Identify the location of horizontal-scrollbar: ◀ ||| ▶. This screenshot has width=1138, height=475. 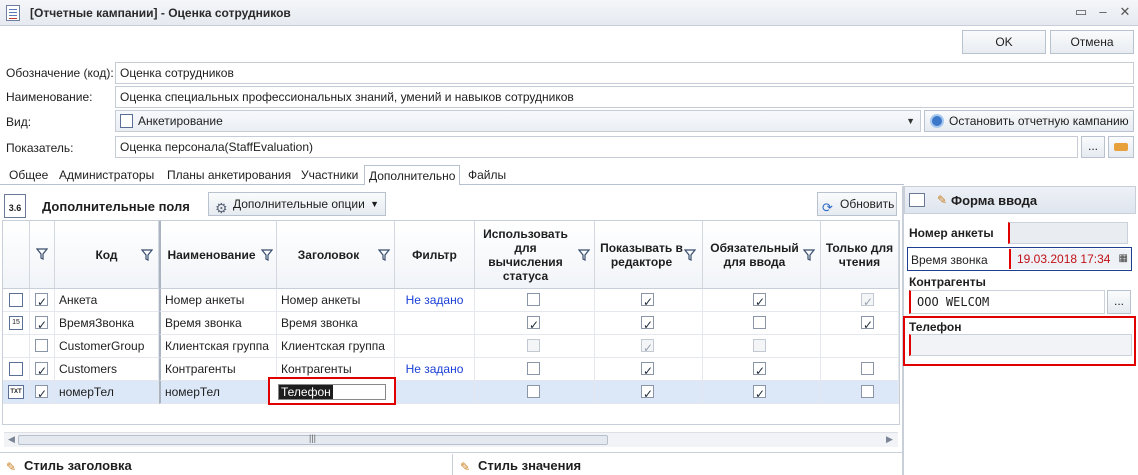
(451, 439).